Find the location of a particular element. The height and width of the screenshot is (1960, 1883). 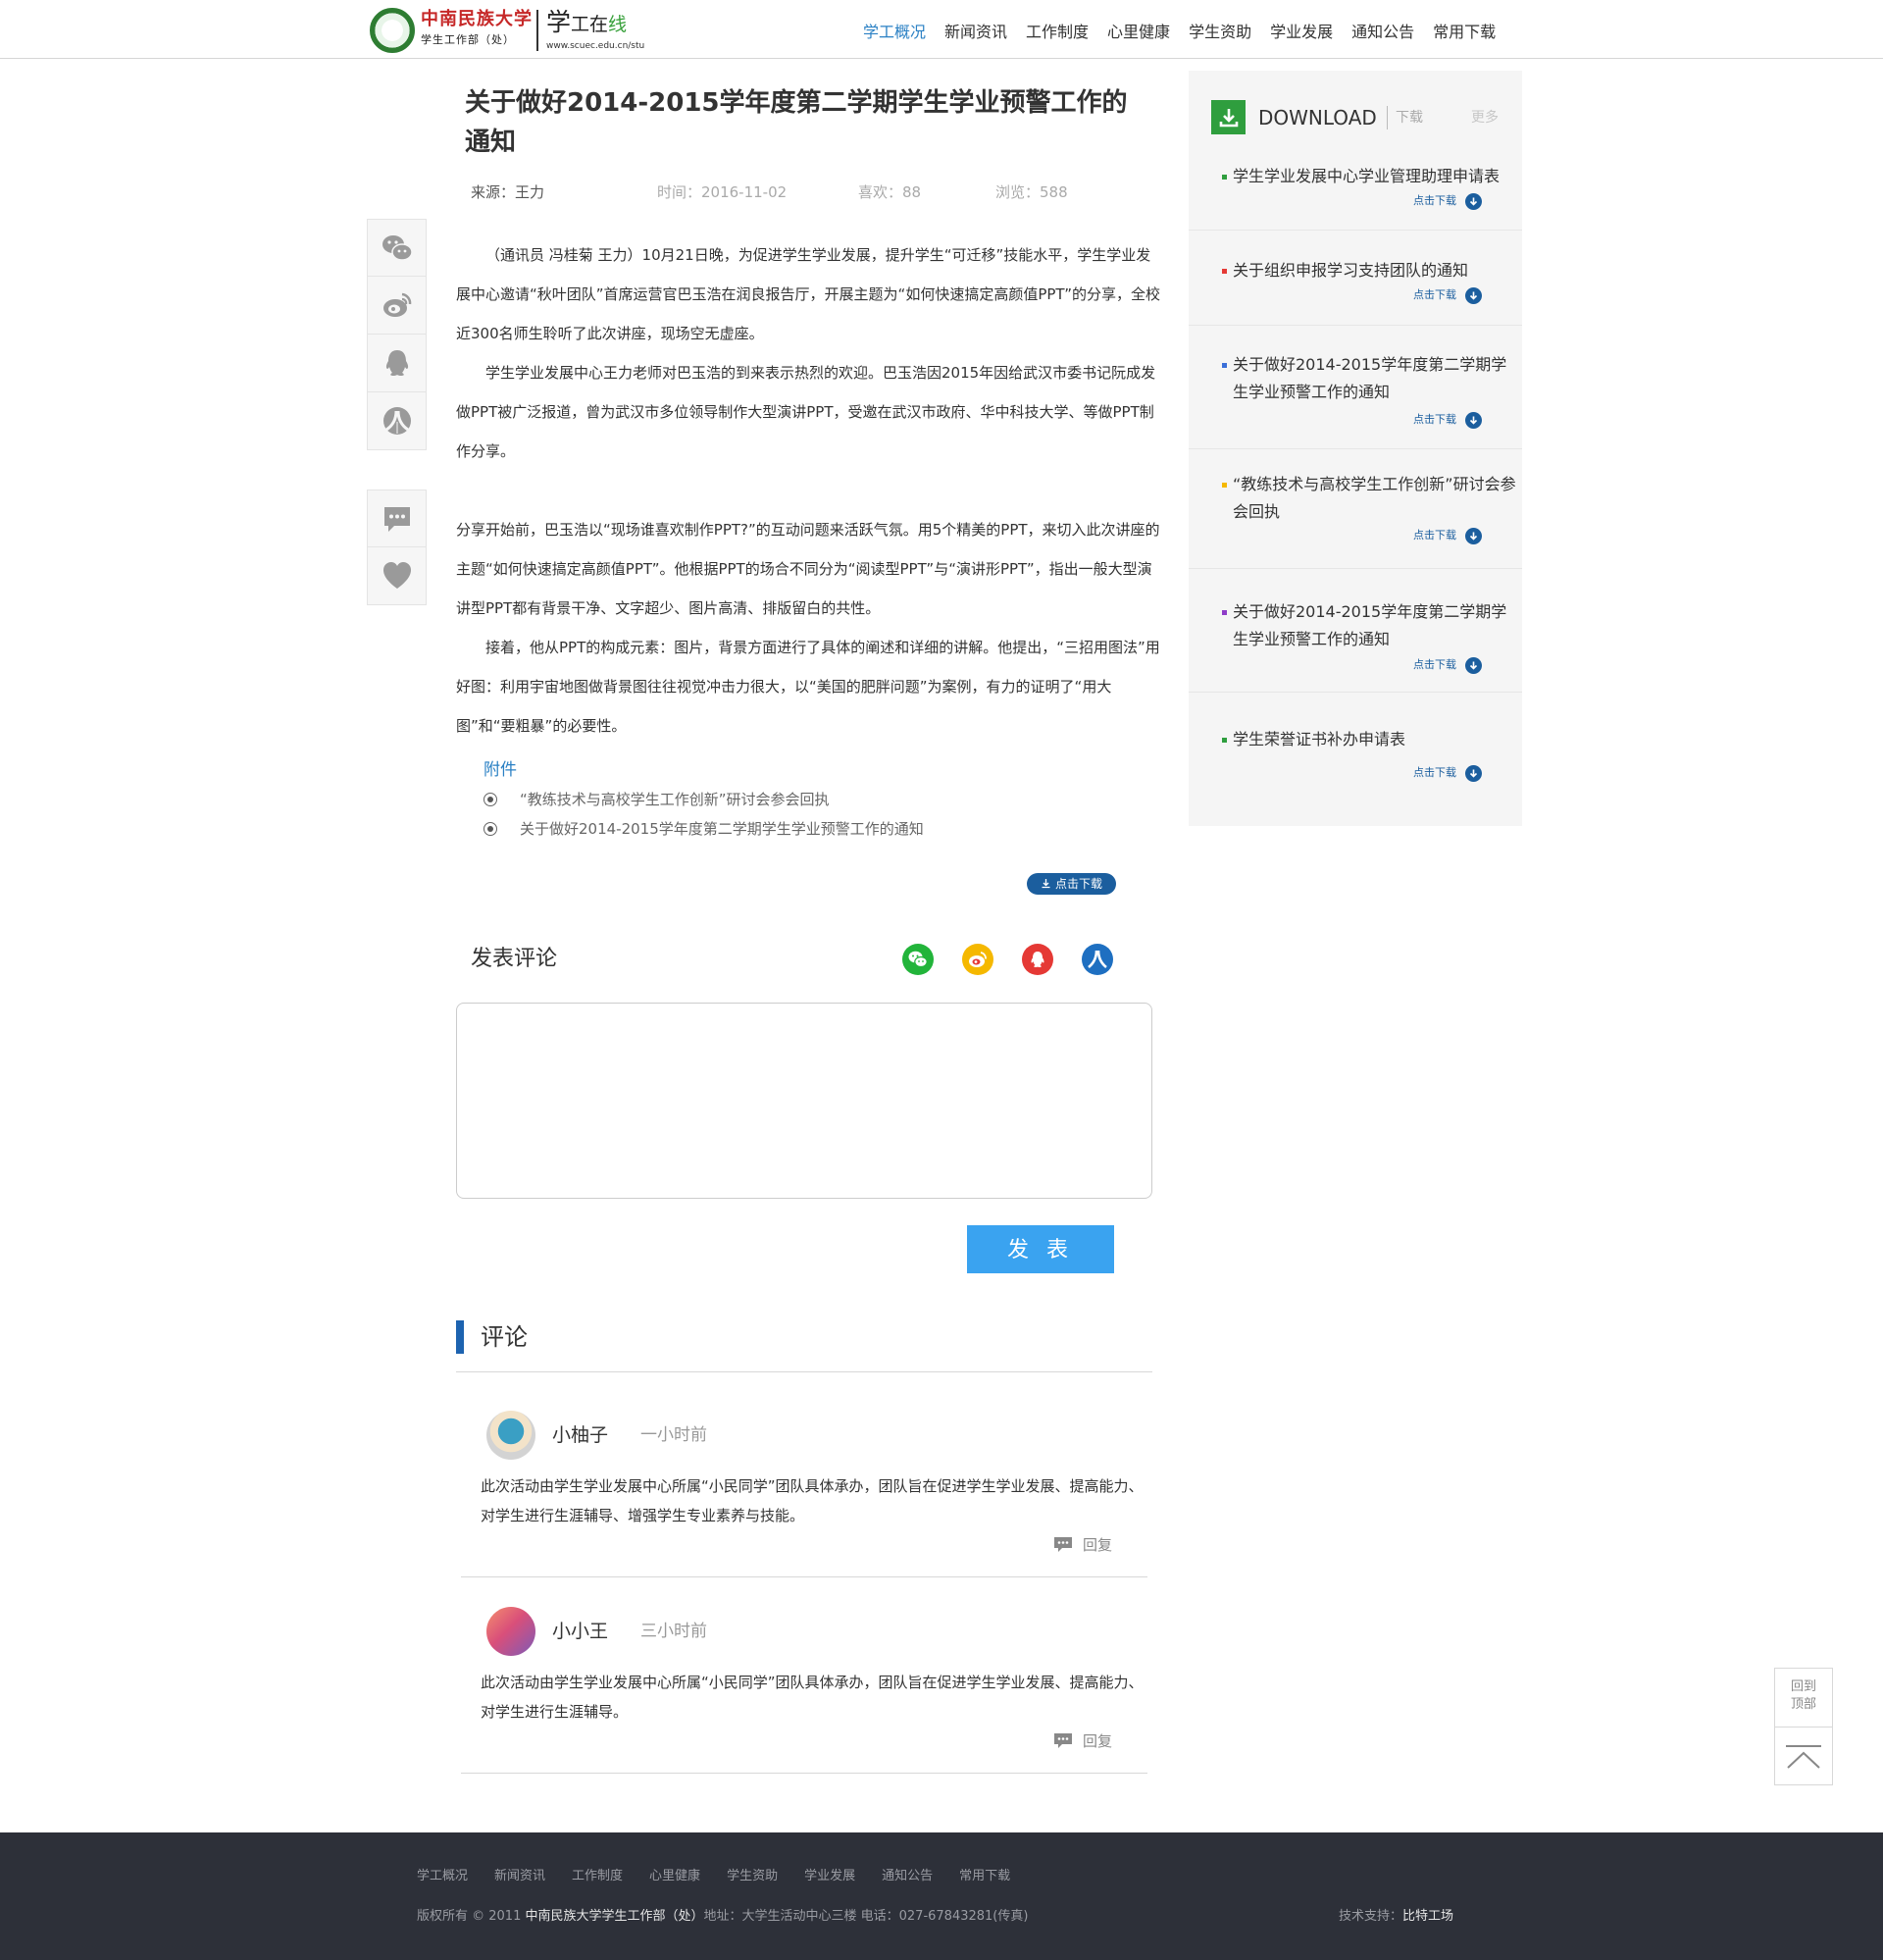

renren-icon is located at coordinates (1097, 959).